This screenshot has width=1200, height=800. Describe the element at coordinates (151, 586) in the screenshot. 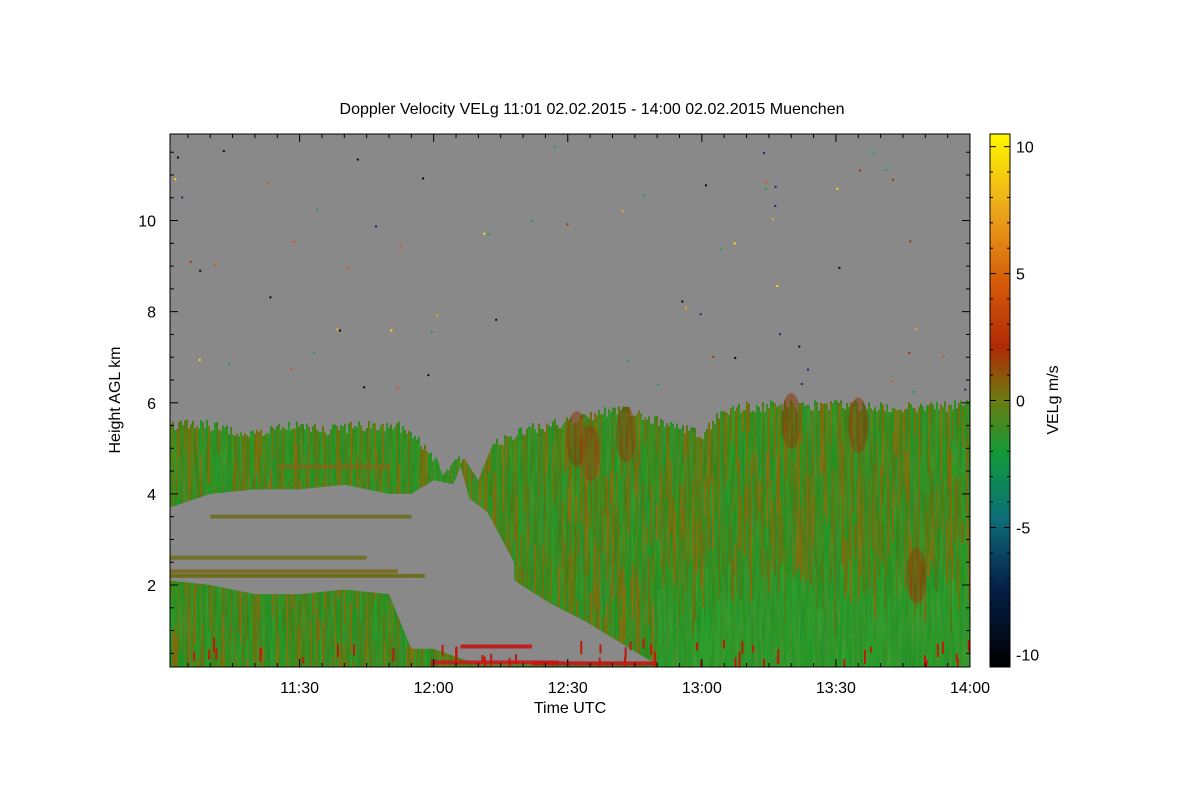

I see `y-tick-label: 2` at that location.